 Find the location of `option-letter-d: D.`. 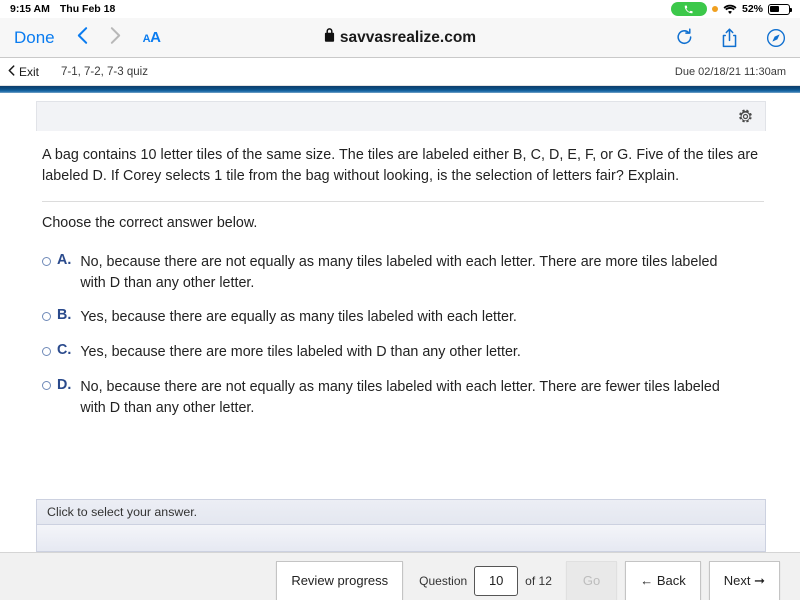

option-letter-d: D. is located at coordinates (64, 384).